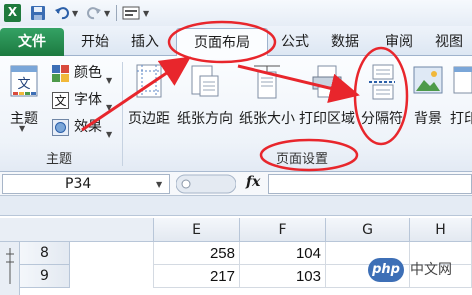 This screenshot has height=295, width=472. I want to click on margins-icon, so click(149, 81).